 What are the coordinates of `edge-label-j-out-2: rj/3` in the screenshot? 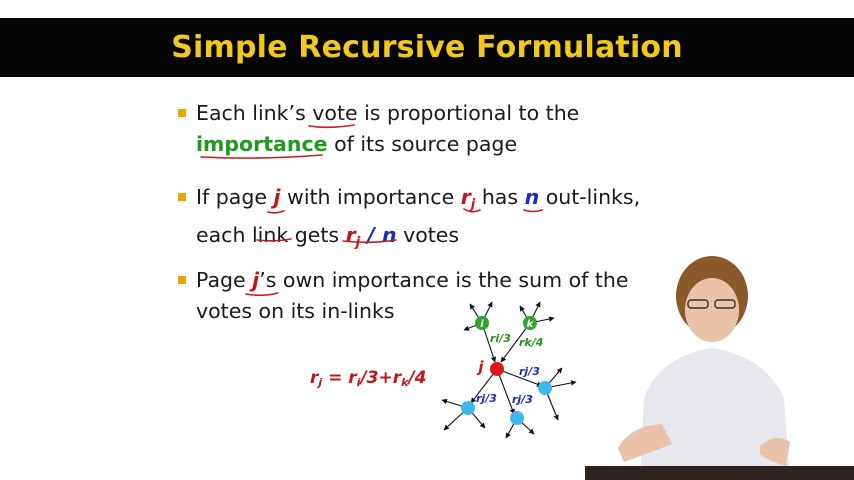 It's located at (486, 398).